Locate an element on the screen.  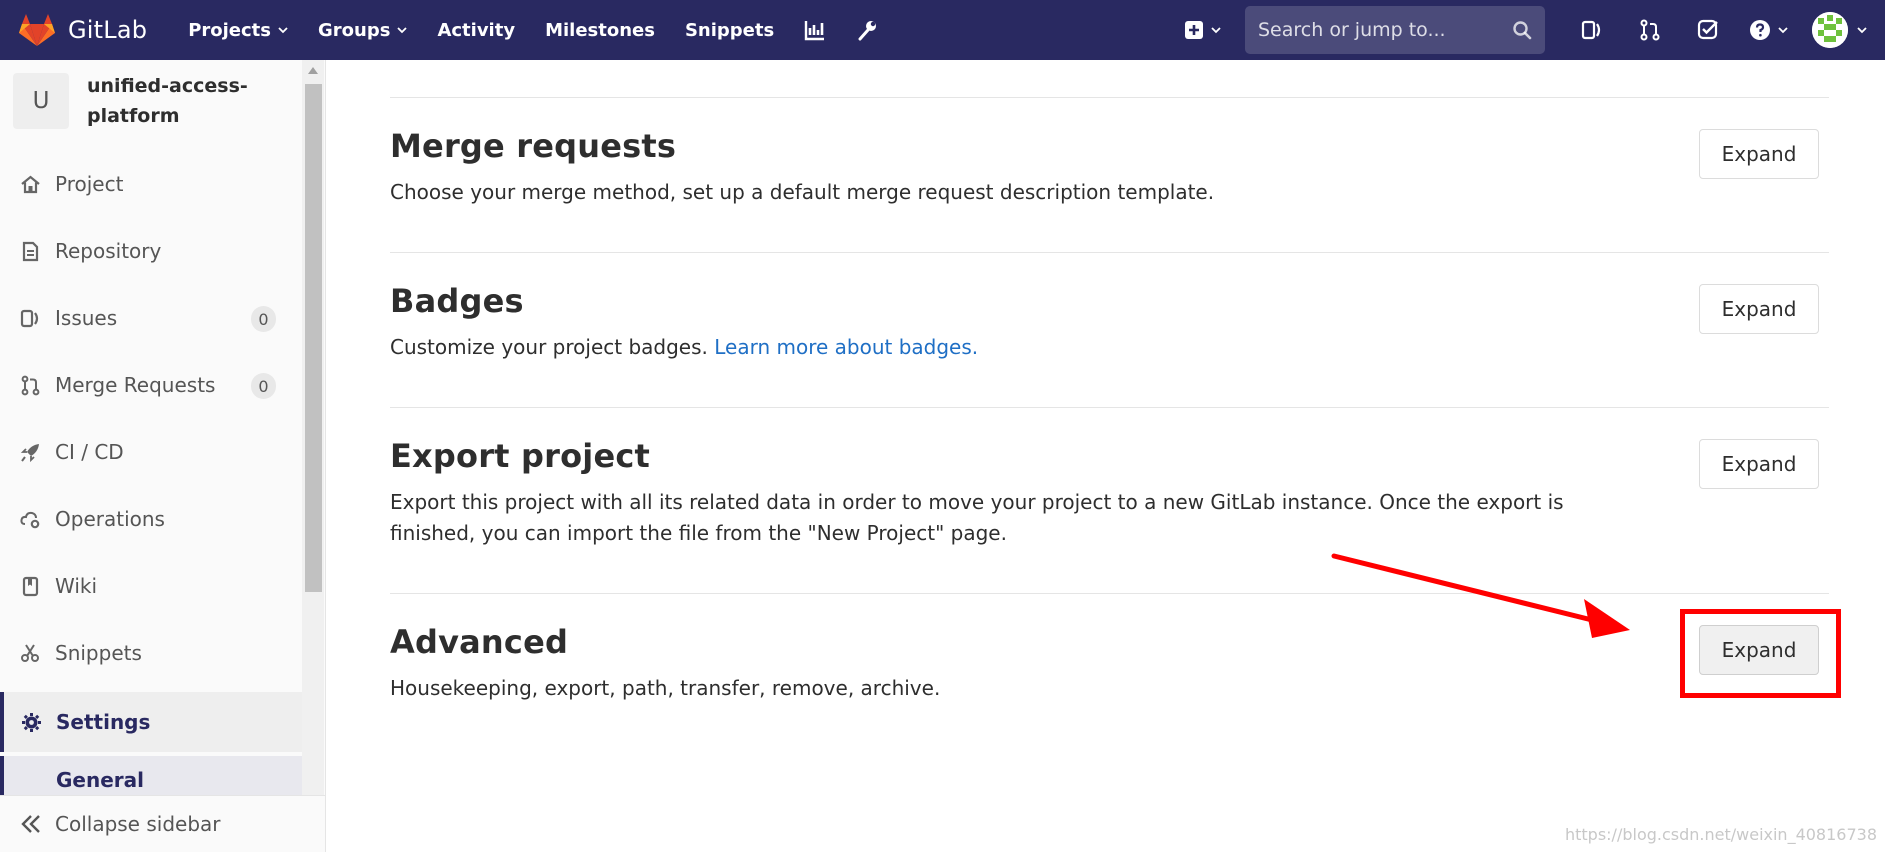
sidebar-item-settings: Settings is located at coordinates (151, 722).